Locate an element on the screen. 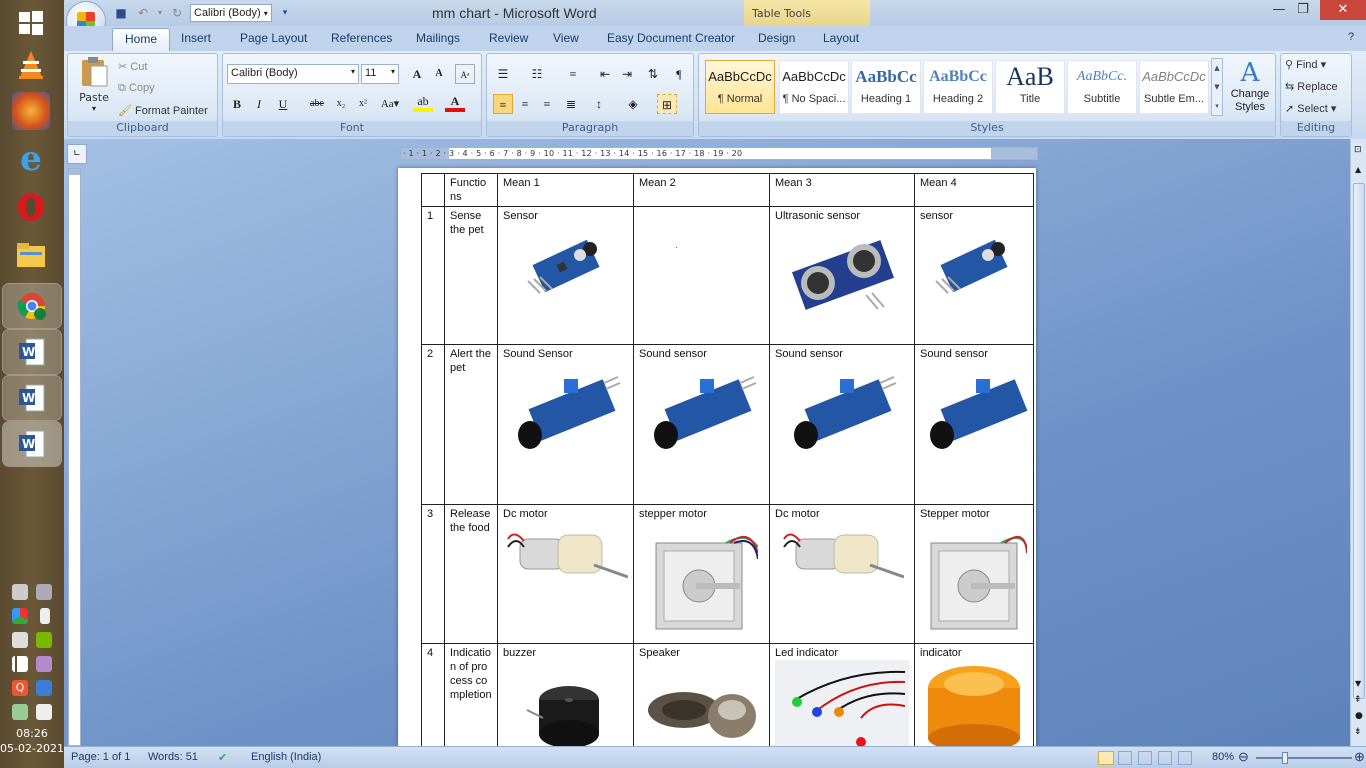 This screenshot has width=1366, height=768. chrome-icon is located at coordinates (32, 306).